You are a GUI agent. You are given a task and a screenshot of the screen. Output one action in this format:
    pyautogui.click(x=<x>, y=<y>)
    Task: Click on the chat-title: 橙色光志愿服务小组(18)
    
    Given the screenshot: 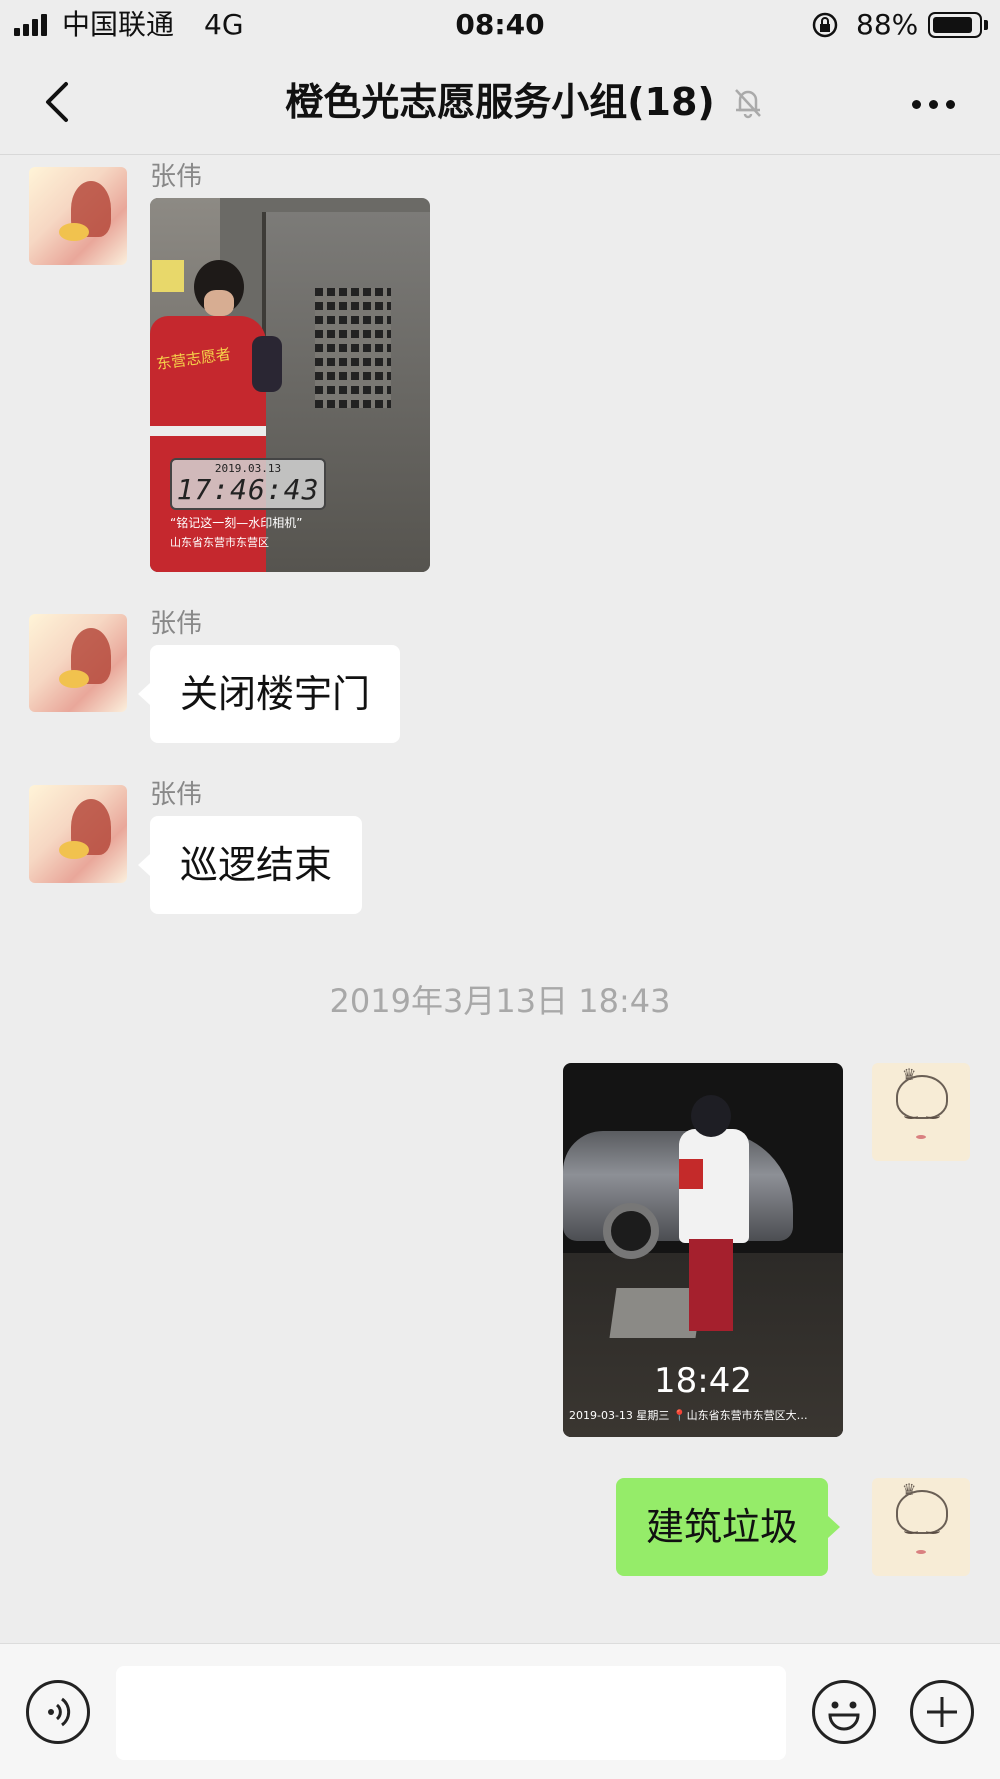 What is the action you would take?
    pyautogui.click(x=500, y=102)
    